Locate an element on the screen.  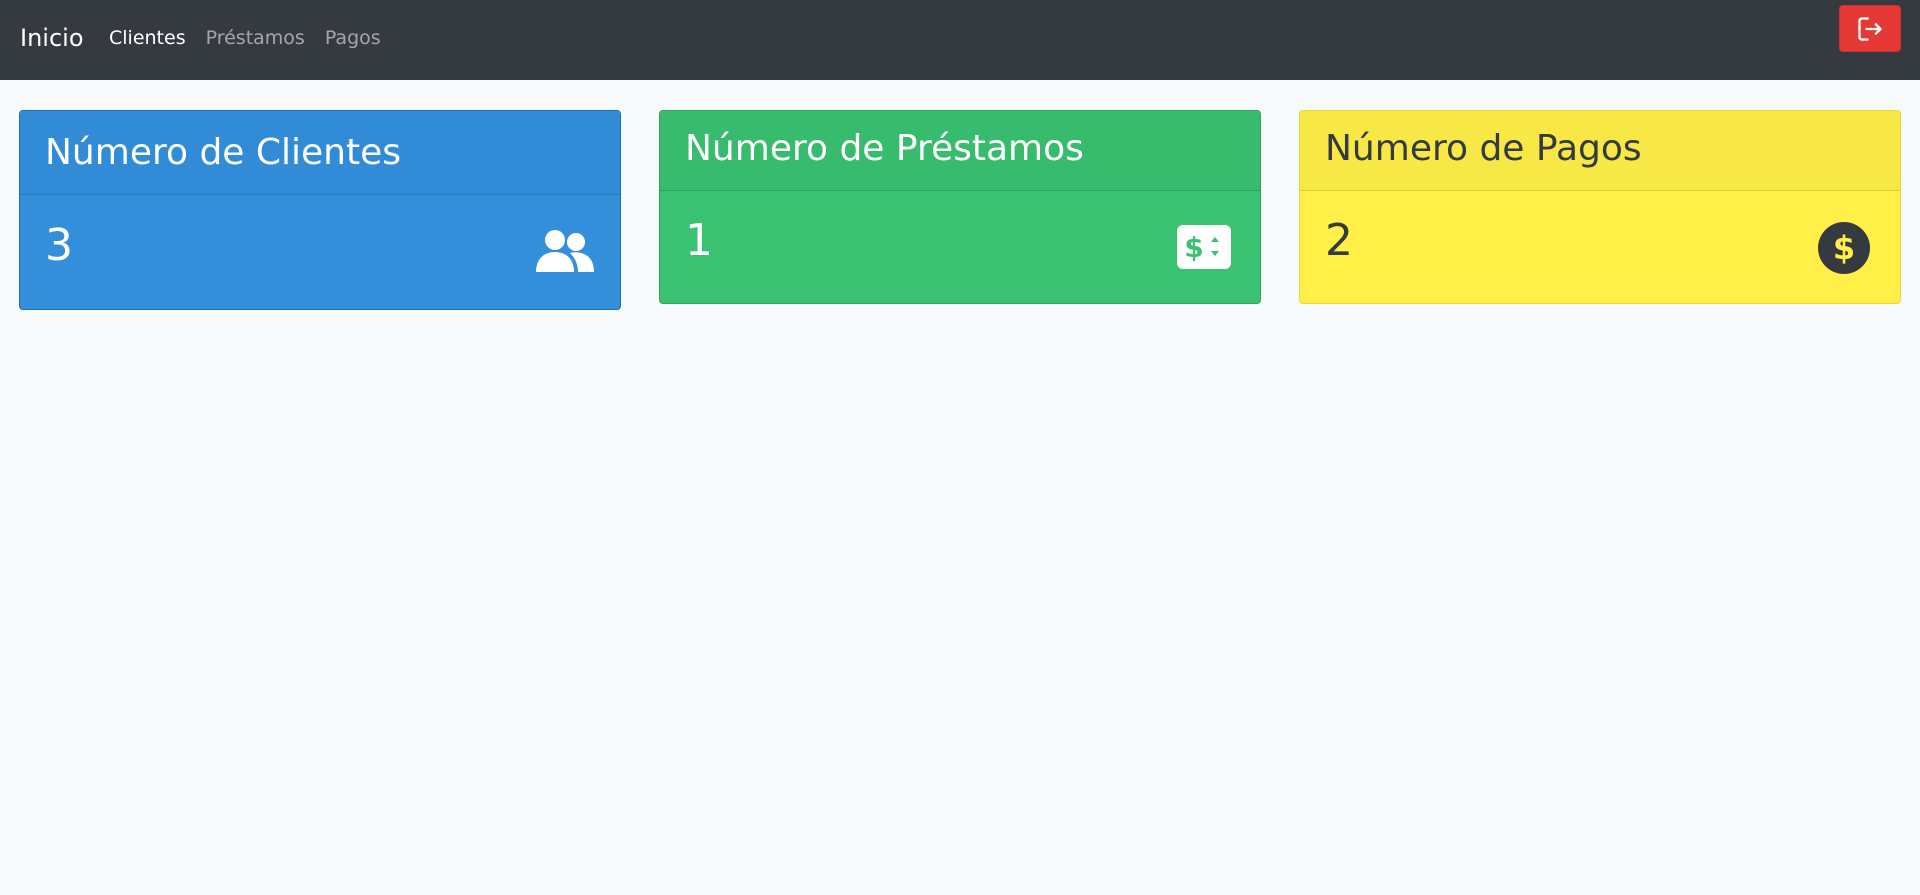
card-clientes: Número de Clientes 3 is located at coordinates (320, 210).